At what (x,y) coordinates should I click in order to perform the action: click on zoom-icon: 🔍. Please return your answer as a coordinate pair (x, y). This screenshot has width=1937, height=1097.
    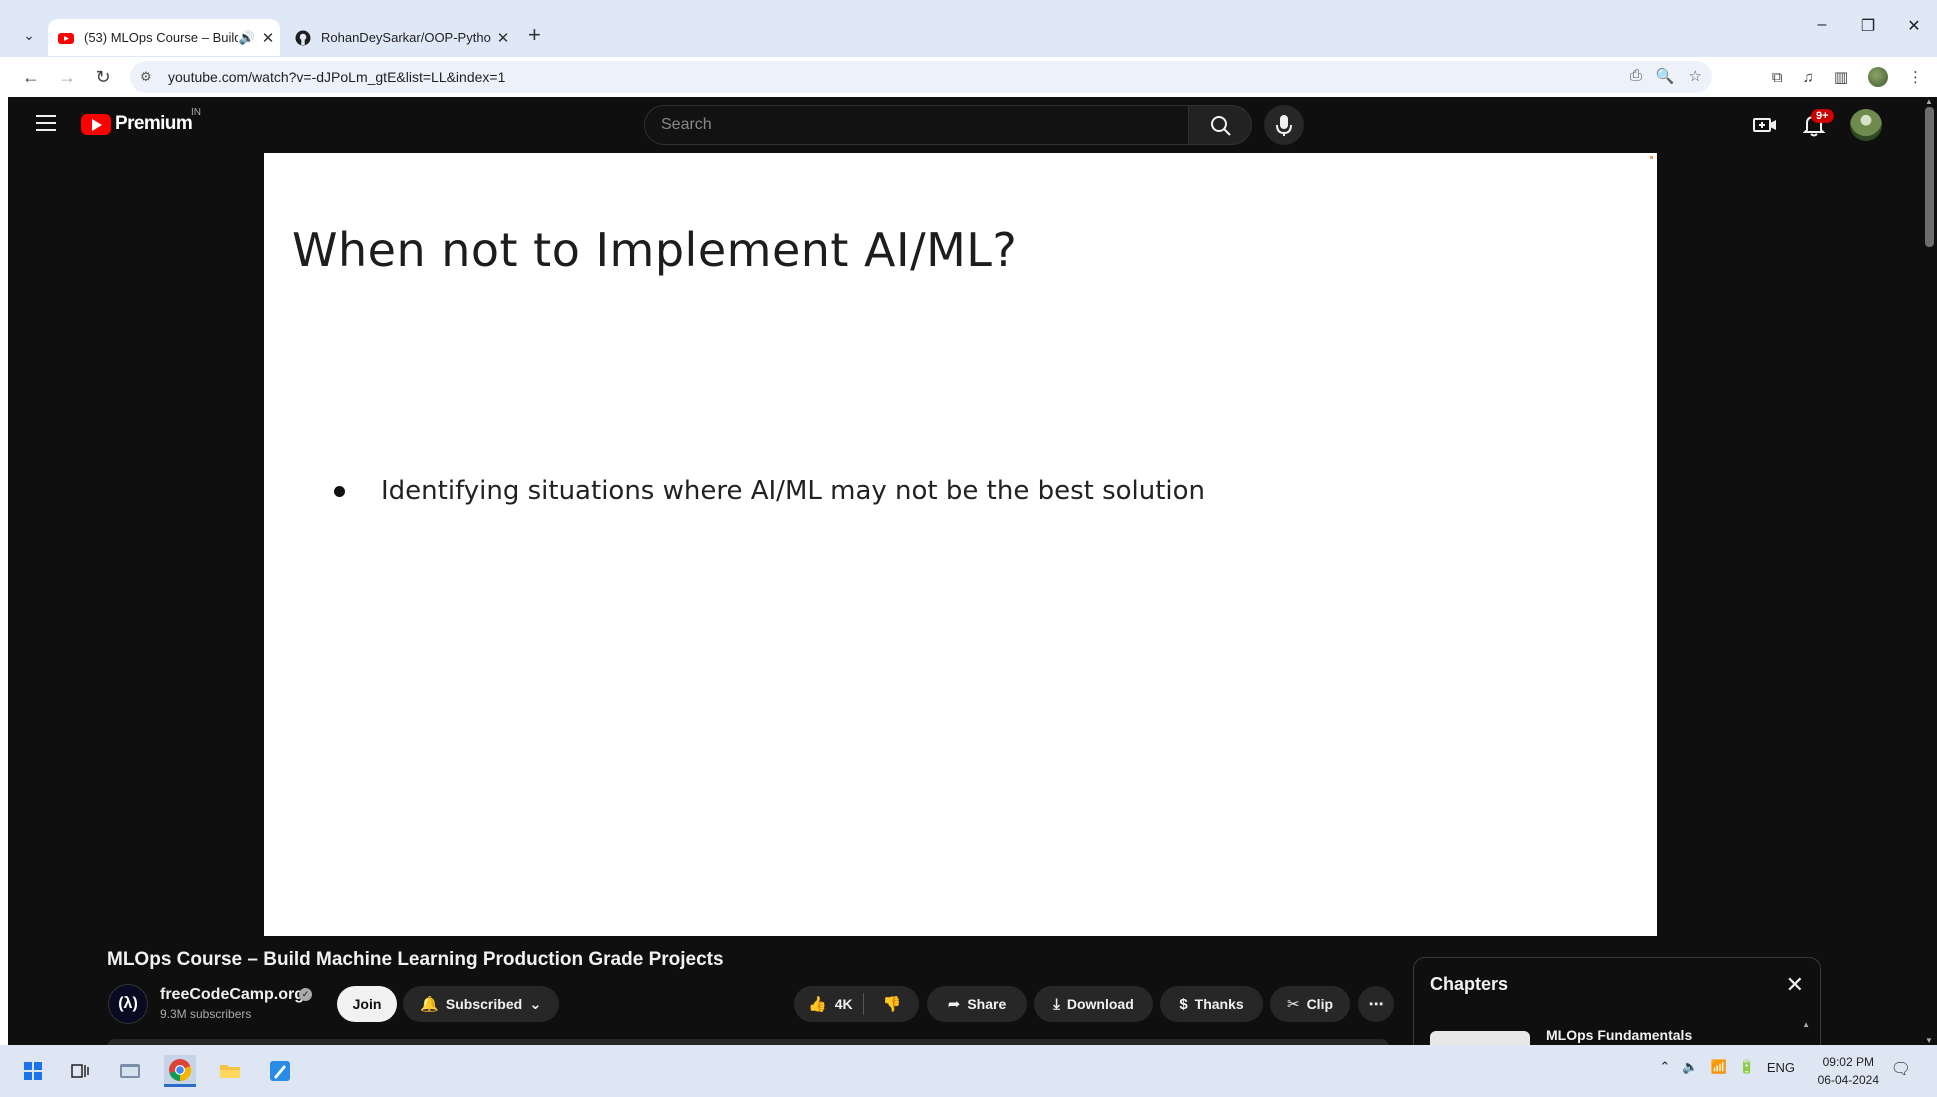
    Looking at the image, I should click on (1665, 76).